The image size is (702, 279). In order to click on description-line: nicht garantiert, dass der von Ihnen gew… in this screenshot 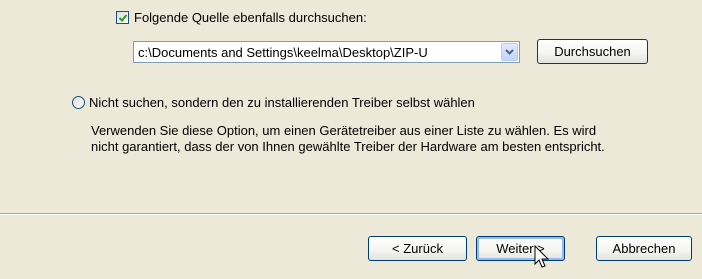, I will do `click(348, 146)`.